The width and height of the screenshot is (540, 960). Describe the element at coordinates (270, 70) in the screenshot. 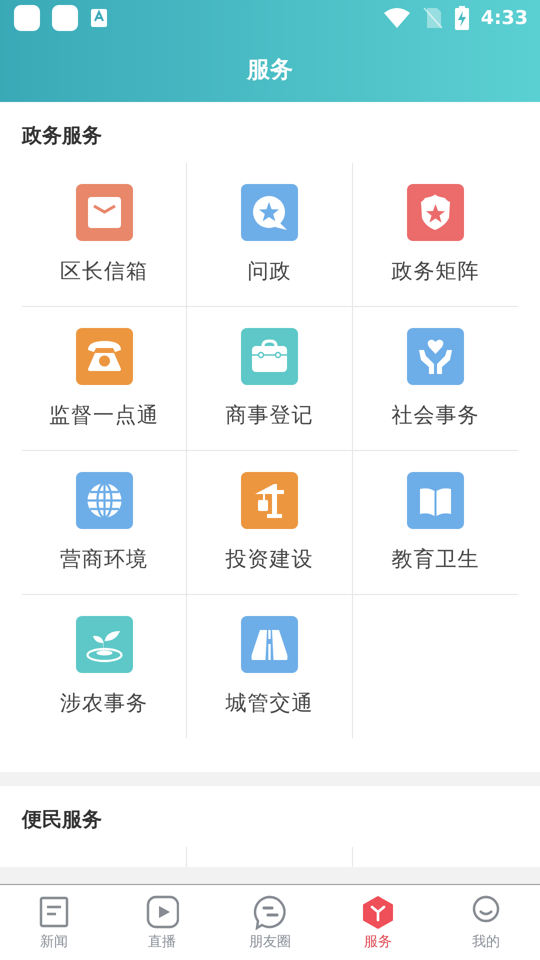

I see `page-title: 服务` at that location.